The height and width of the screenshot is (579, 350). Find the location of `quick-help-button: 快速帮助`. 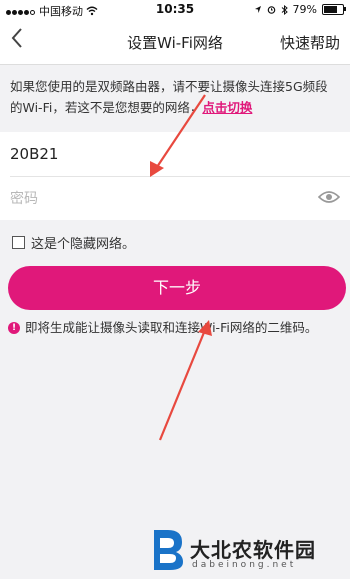

quick-help-button: 快速帮助 is located at coordinates (310, 42).